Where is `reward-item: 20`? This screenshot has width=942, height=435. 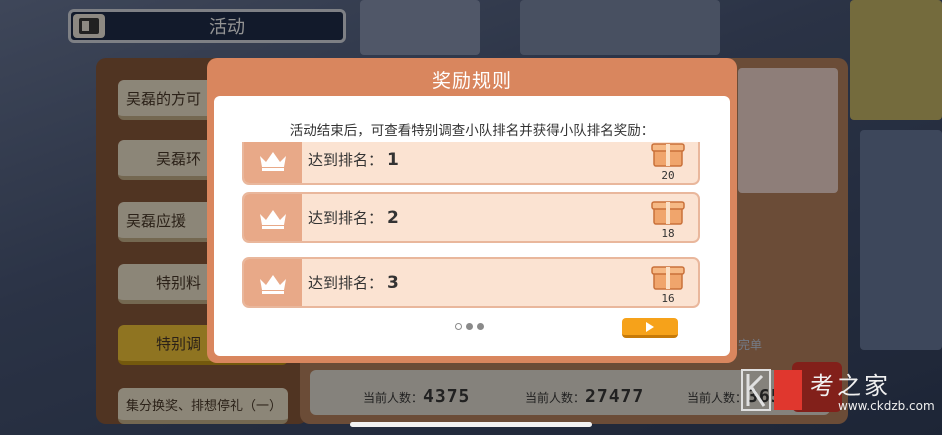
reward-item: 20 is located at coordinates (668, 162).